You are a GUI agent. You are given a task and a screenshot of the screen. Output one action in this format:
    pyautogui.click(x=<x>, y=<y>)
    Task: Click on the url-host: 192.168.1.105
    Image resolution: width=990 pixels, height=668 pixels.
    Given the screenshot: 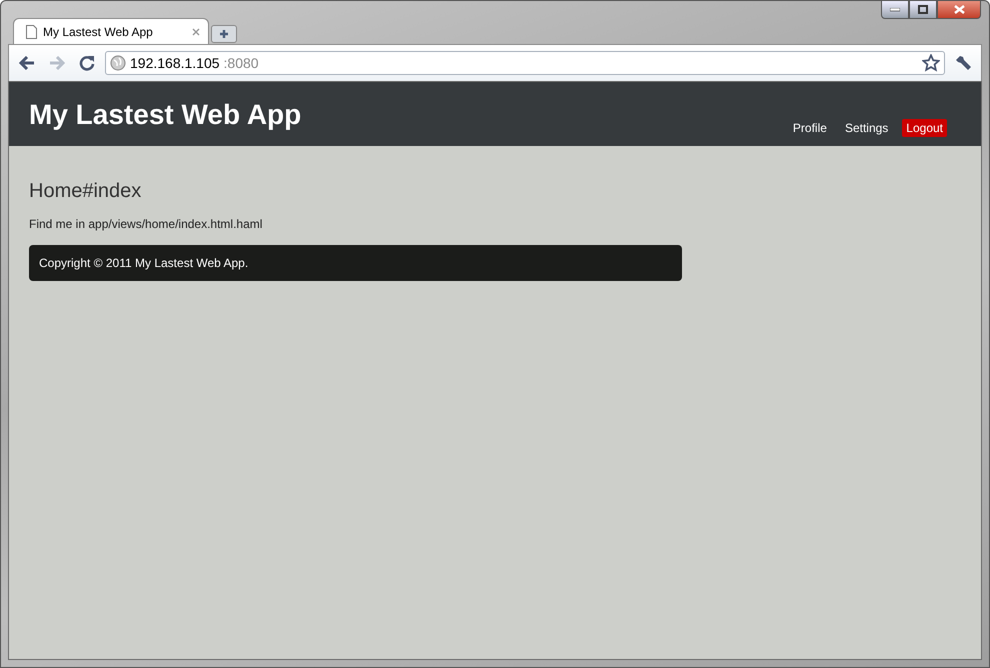 What is the action you would take?
    pyautogui.click(x=175, y=63)
    